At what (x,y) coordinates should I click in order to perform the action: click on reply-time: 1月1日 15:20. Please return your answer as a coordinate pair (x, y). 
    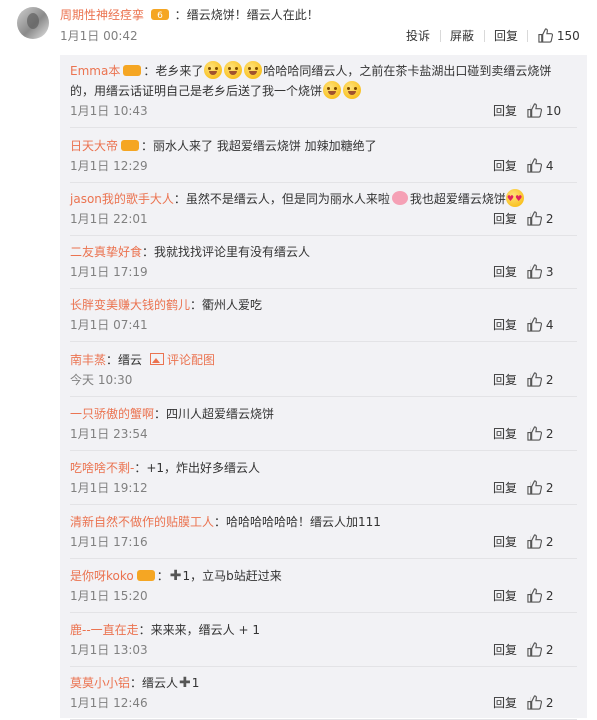
    Looking at the image, I should click on (109, 596).